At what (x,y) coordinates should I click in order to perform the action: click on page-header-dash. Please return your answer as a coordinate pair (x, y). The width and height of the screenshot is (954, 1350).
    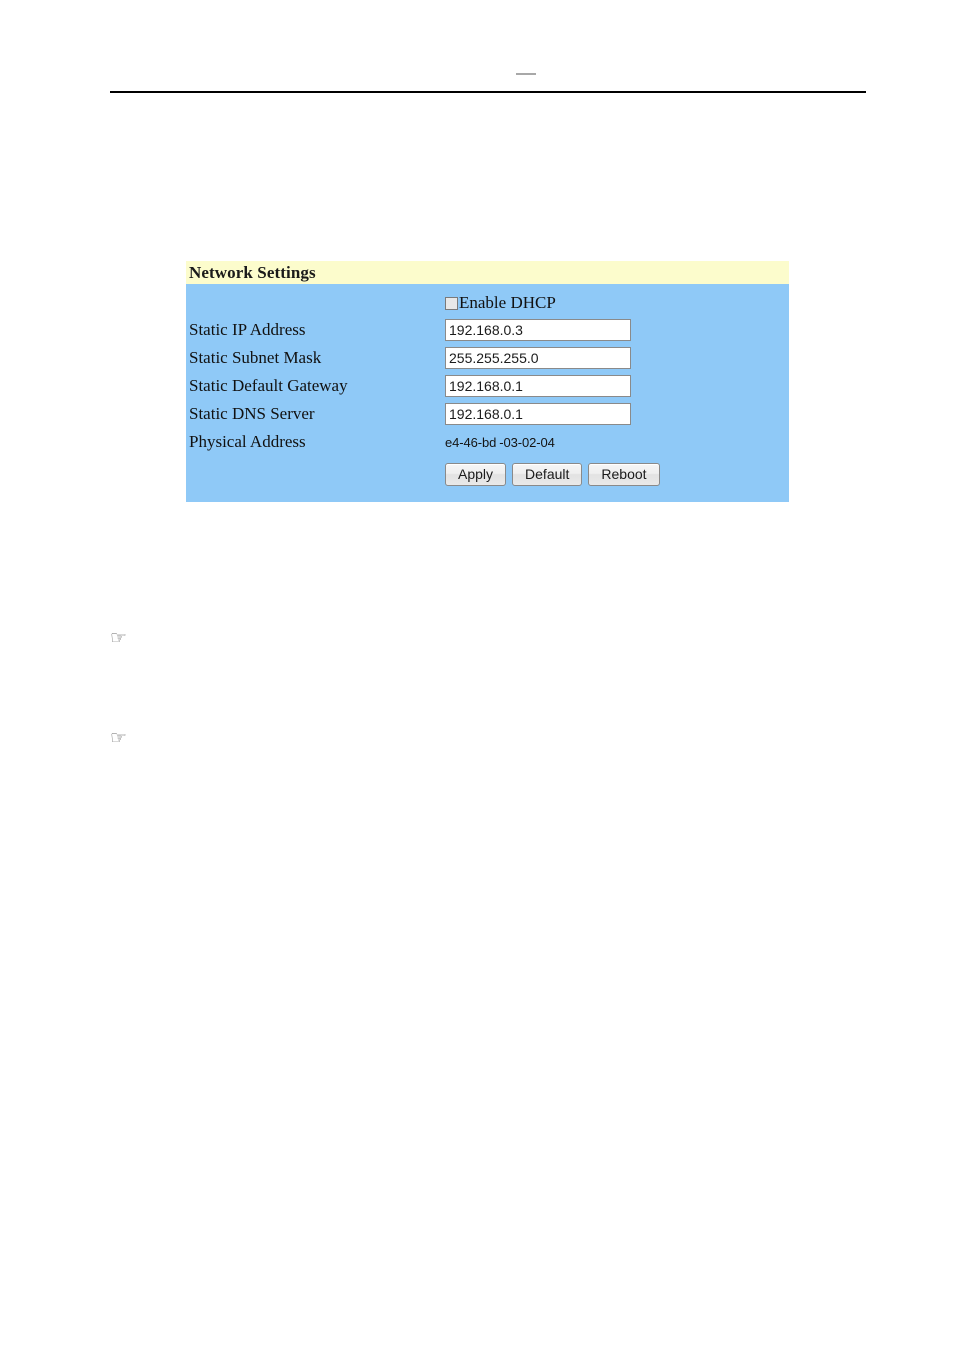
    Looking at the image, I should click on (526, 74).